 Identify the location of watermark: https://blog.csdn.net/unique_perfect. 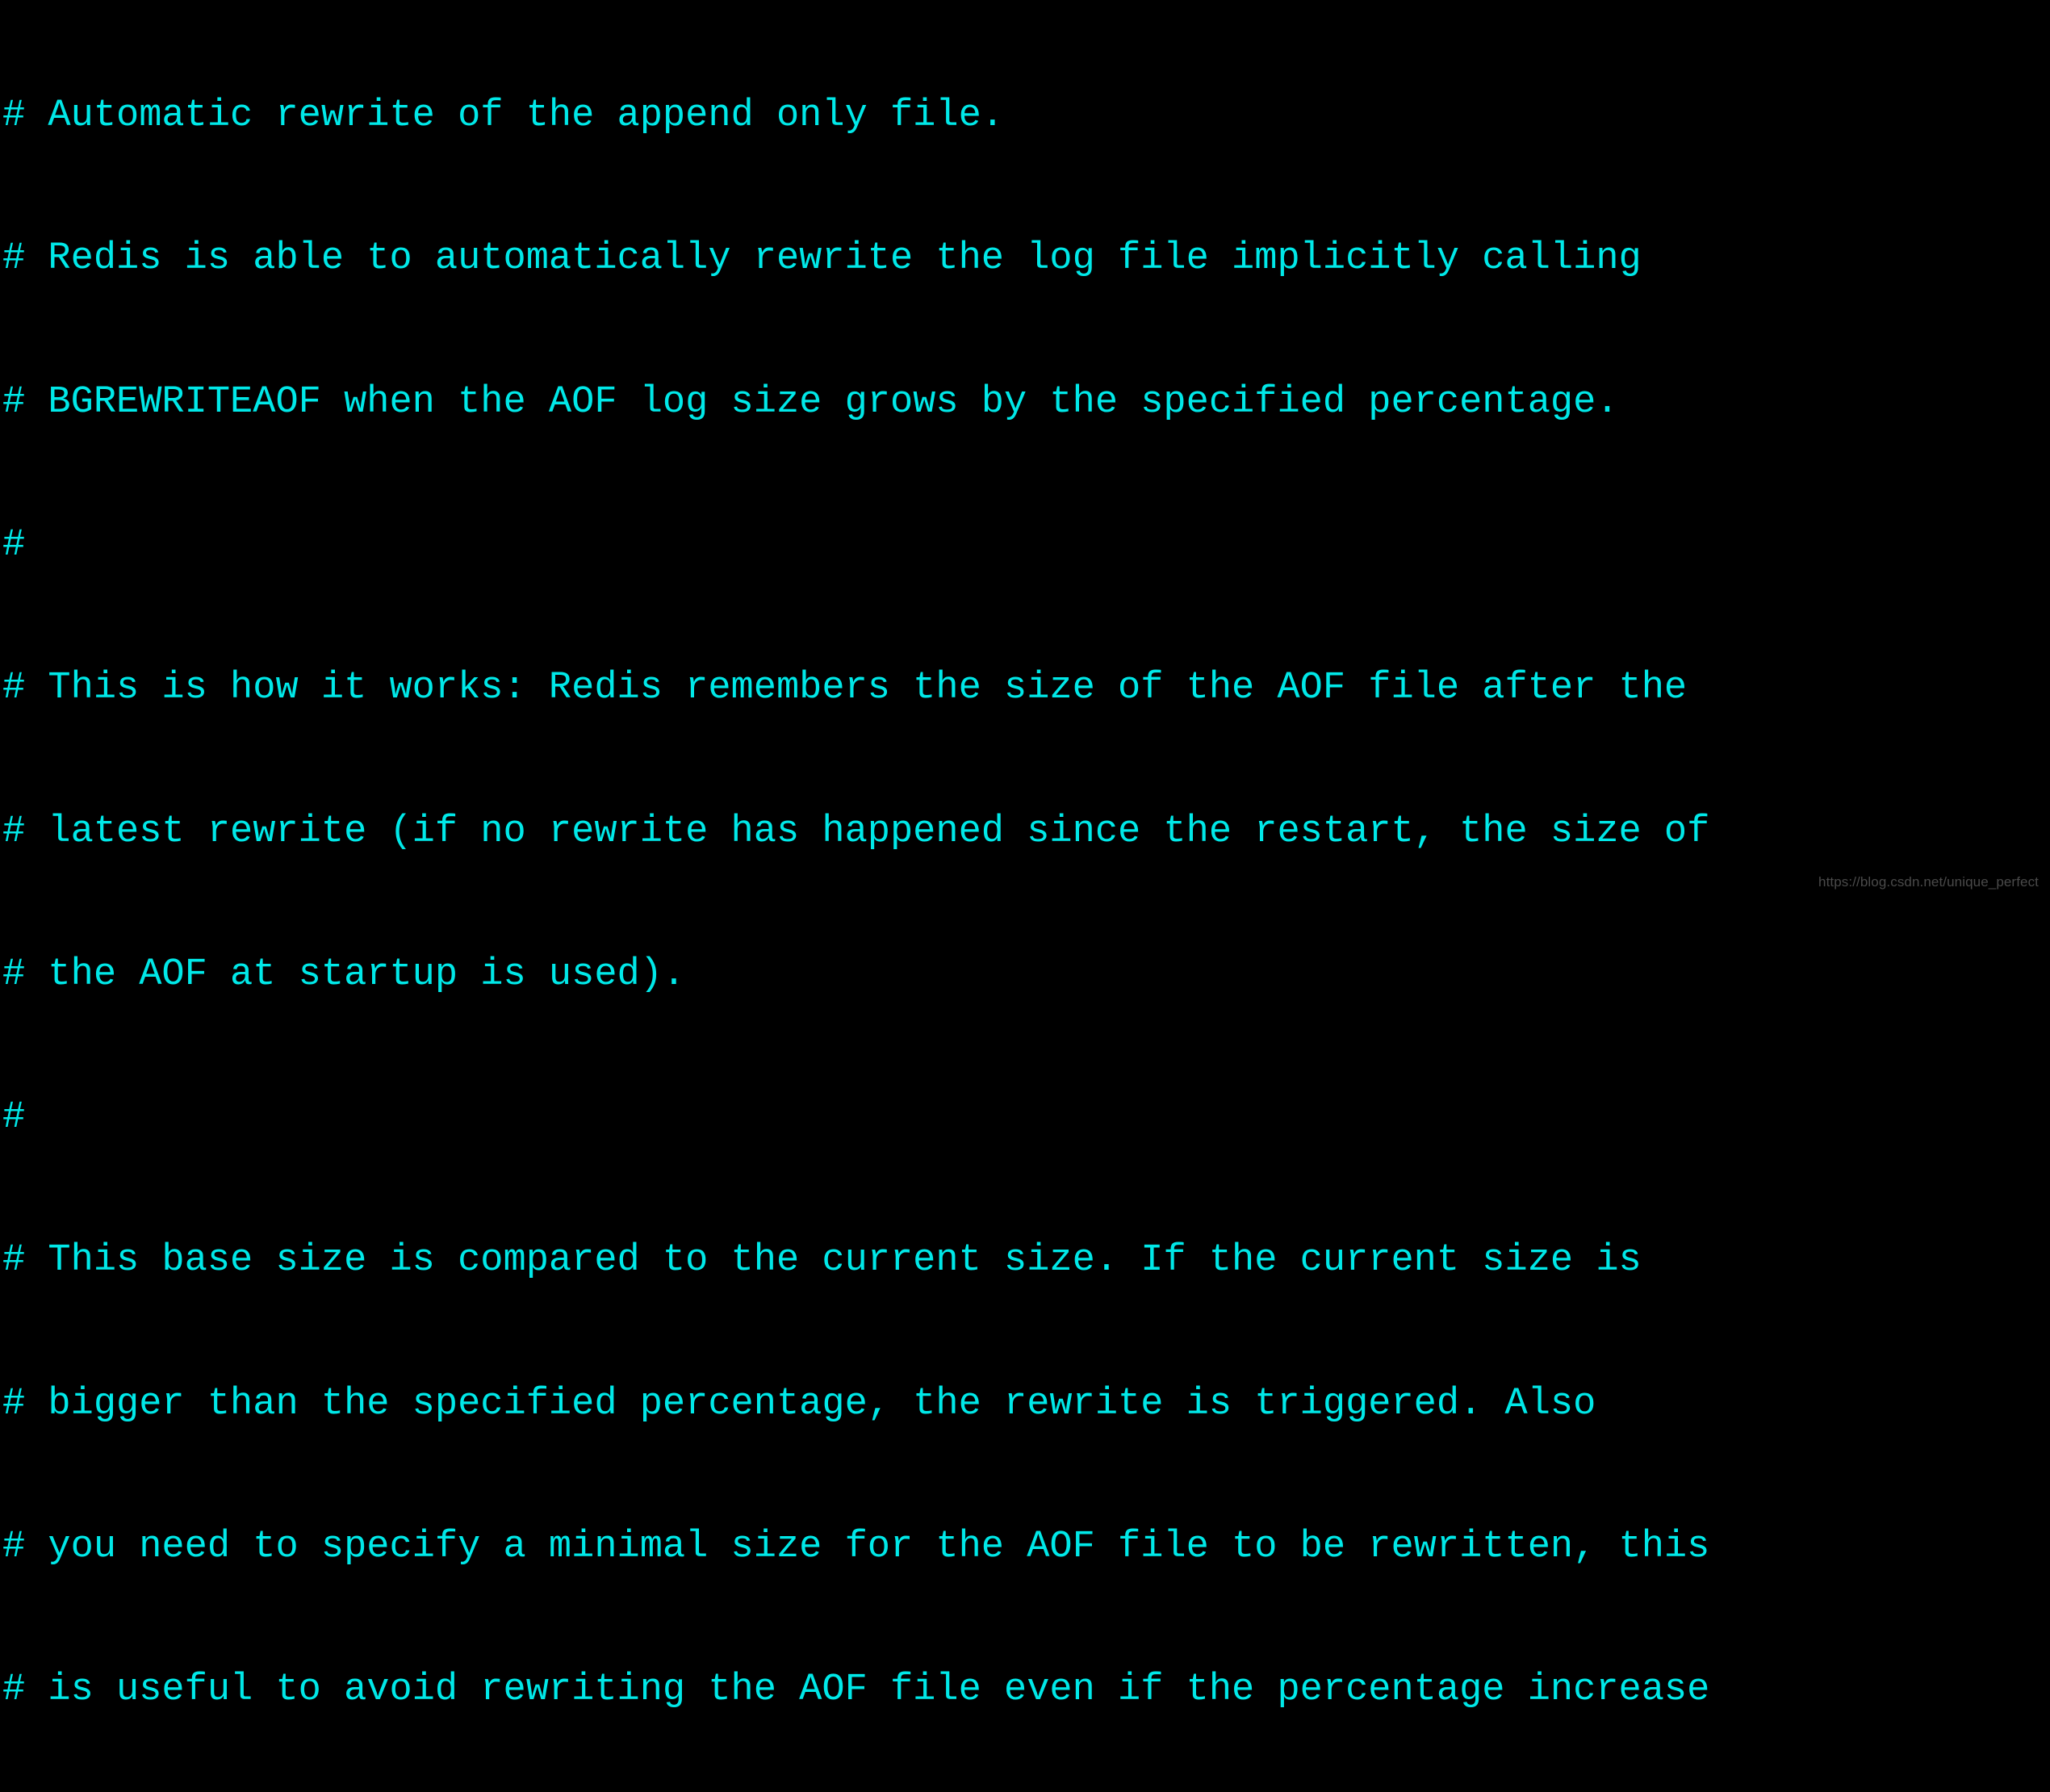
(1928, 882).